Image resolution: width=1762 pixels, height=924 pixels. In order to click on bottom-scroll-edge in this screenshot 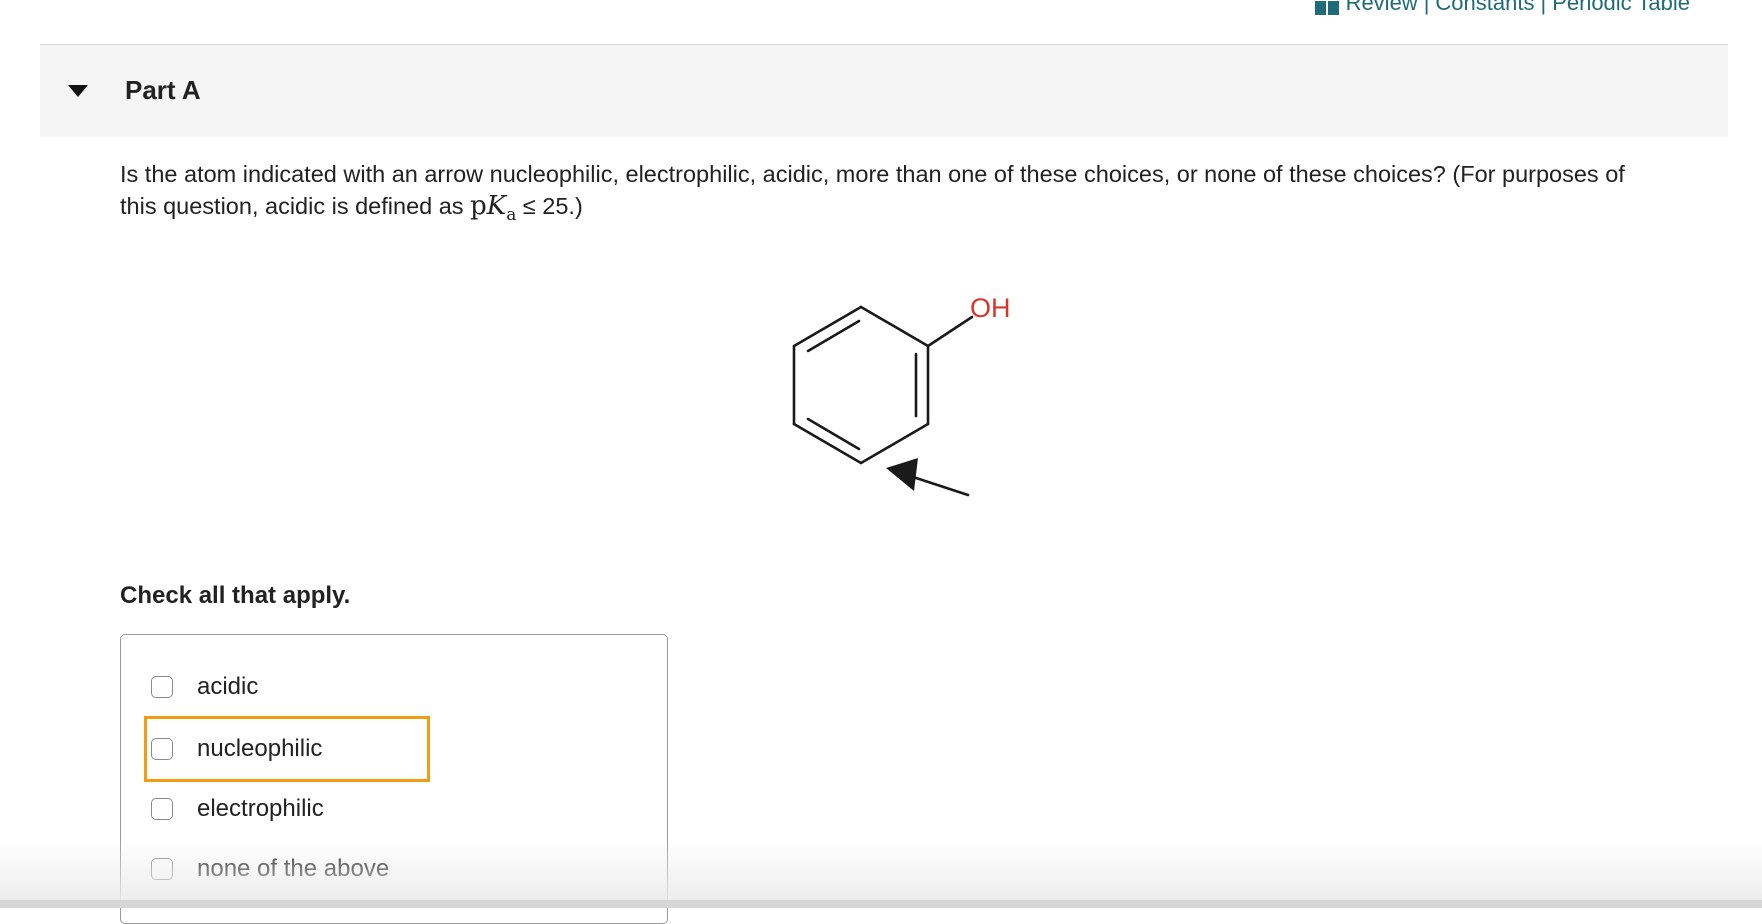, I will do `click(881, 904)`.